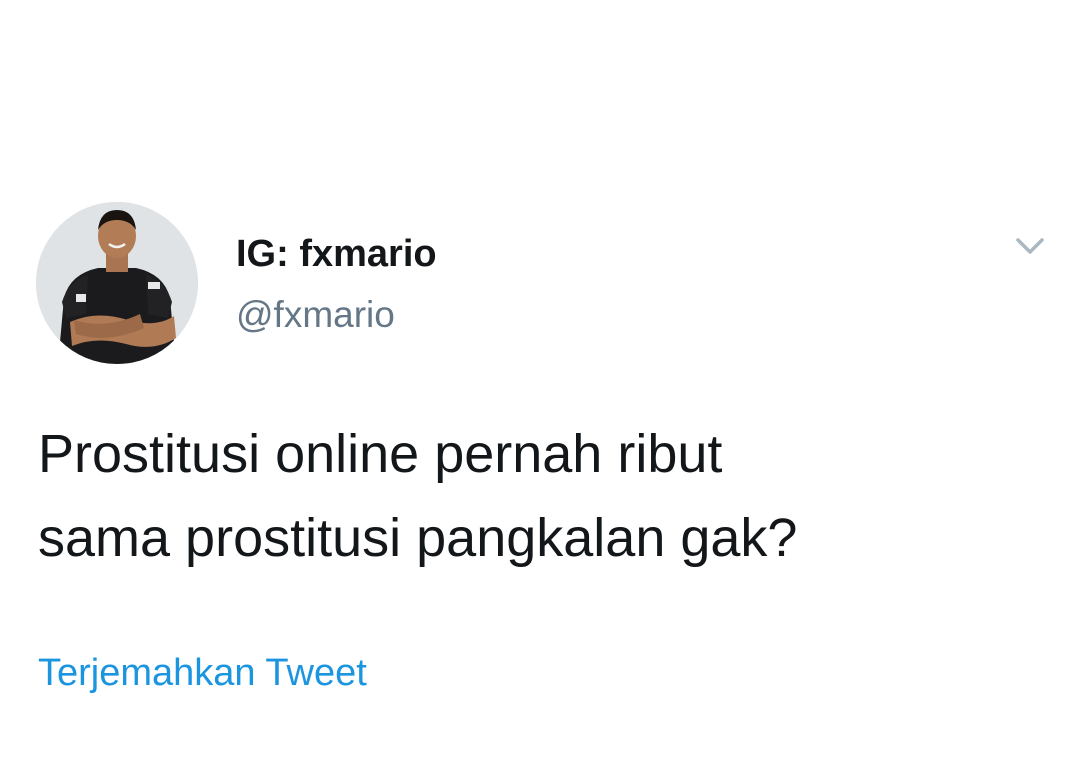 This screenshot has width=1080, height=773. I want to click on avatar-image, so click(117, 283).